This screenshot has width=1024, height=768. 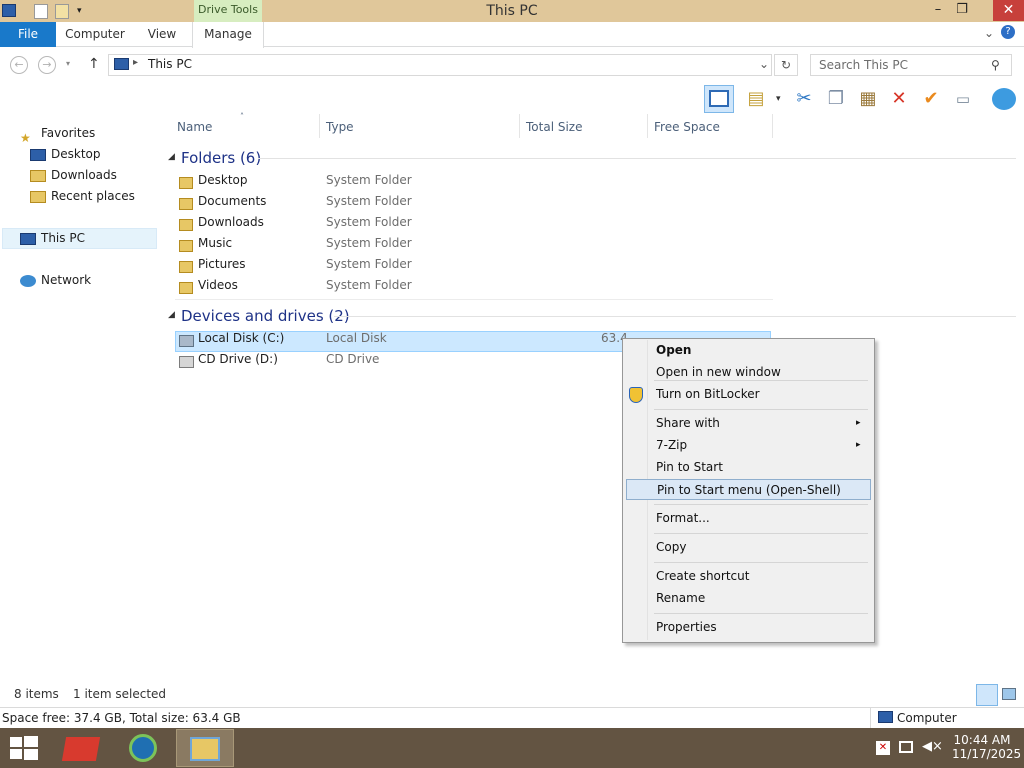 What do you see at coordinates (24, 748) in the screenshot?
I see `start-button` at bounding box center [24, 748].